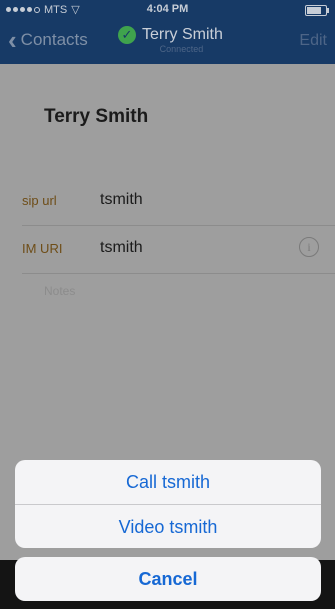 The image size is (335, 609). What do you see at coordinates (182, 34) in the screenshot?
I see `nav-title: Terry Smith` at bounding box center [182, 34].